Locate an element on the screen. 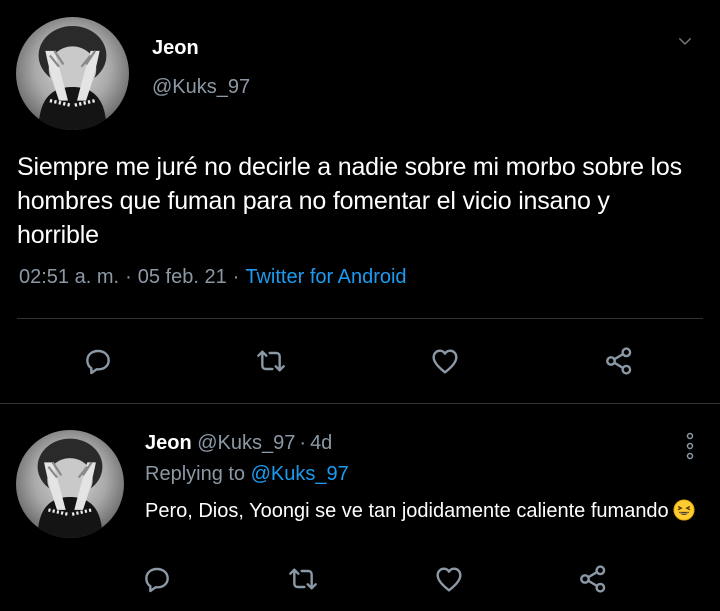 This screenshot has width=720, height=611. mention-link: @Kuks_97 is located at coordinates (300, 474).